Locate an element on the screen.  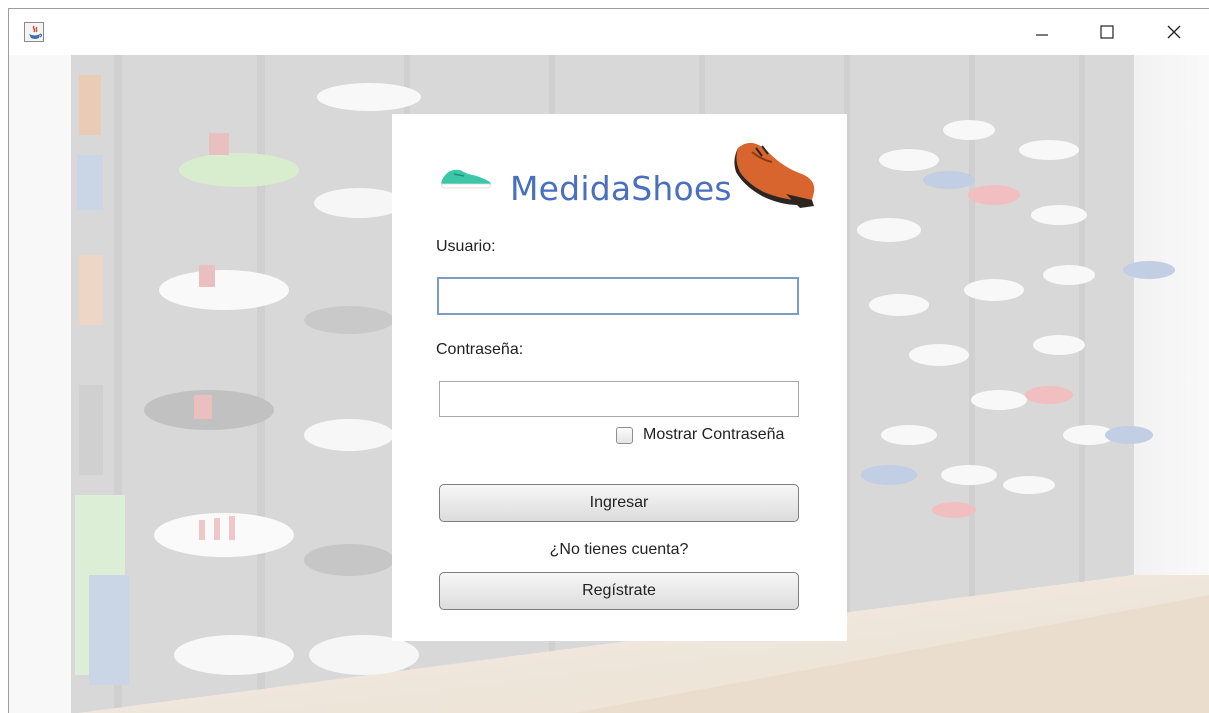
show-password-label: Mostrar Contraseña is located at coordinates (713, 435).